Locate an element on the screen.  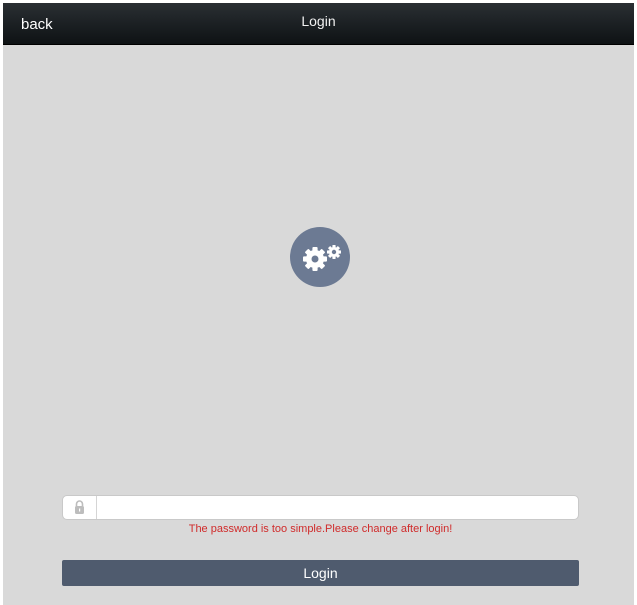
login-button: Login is located at coordinates (320, 573).